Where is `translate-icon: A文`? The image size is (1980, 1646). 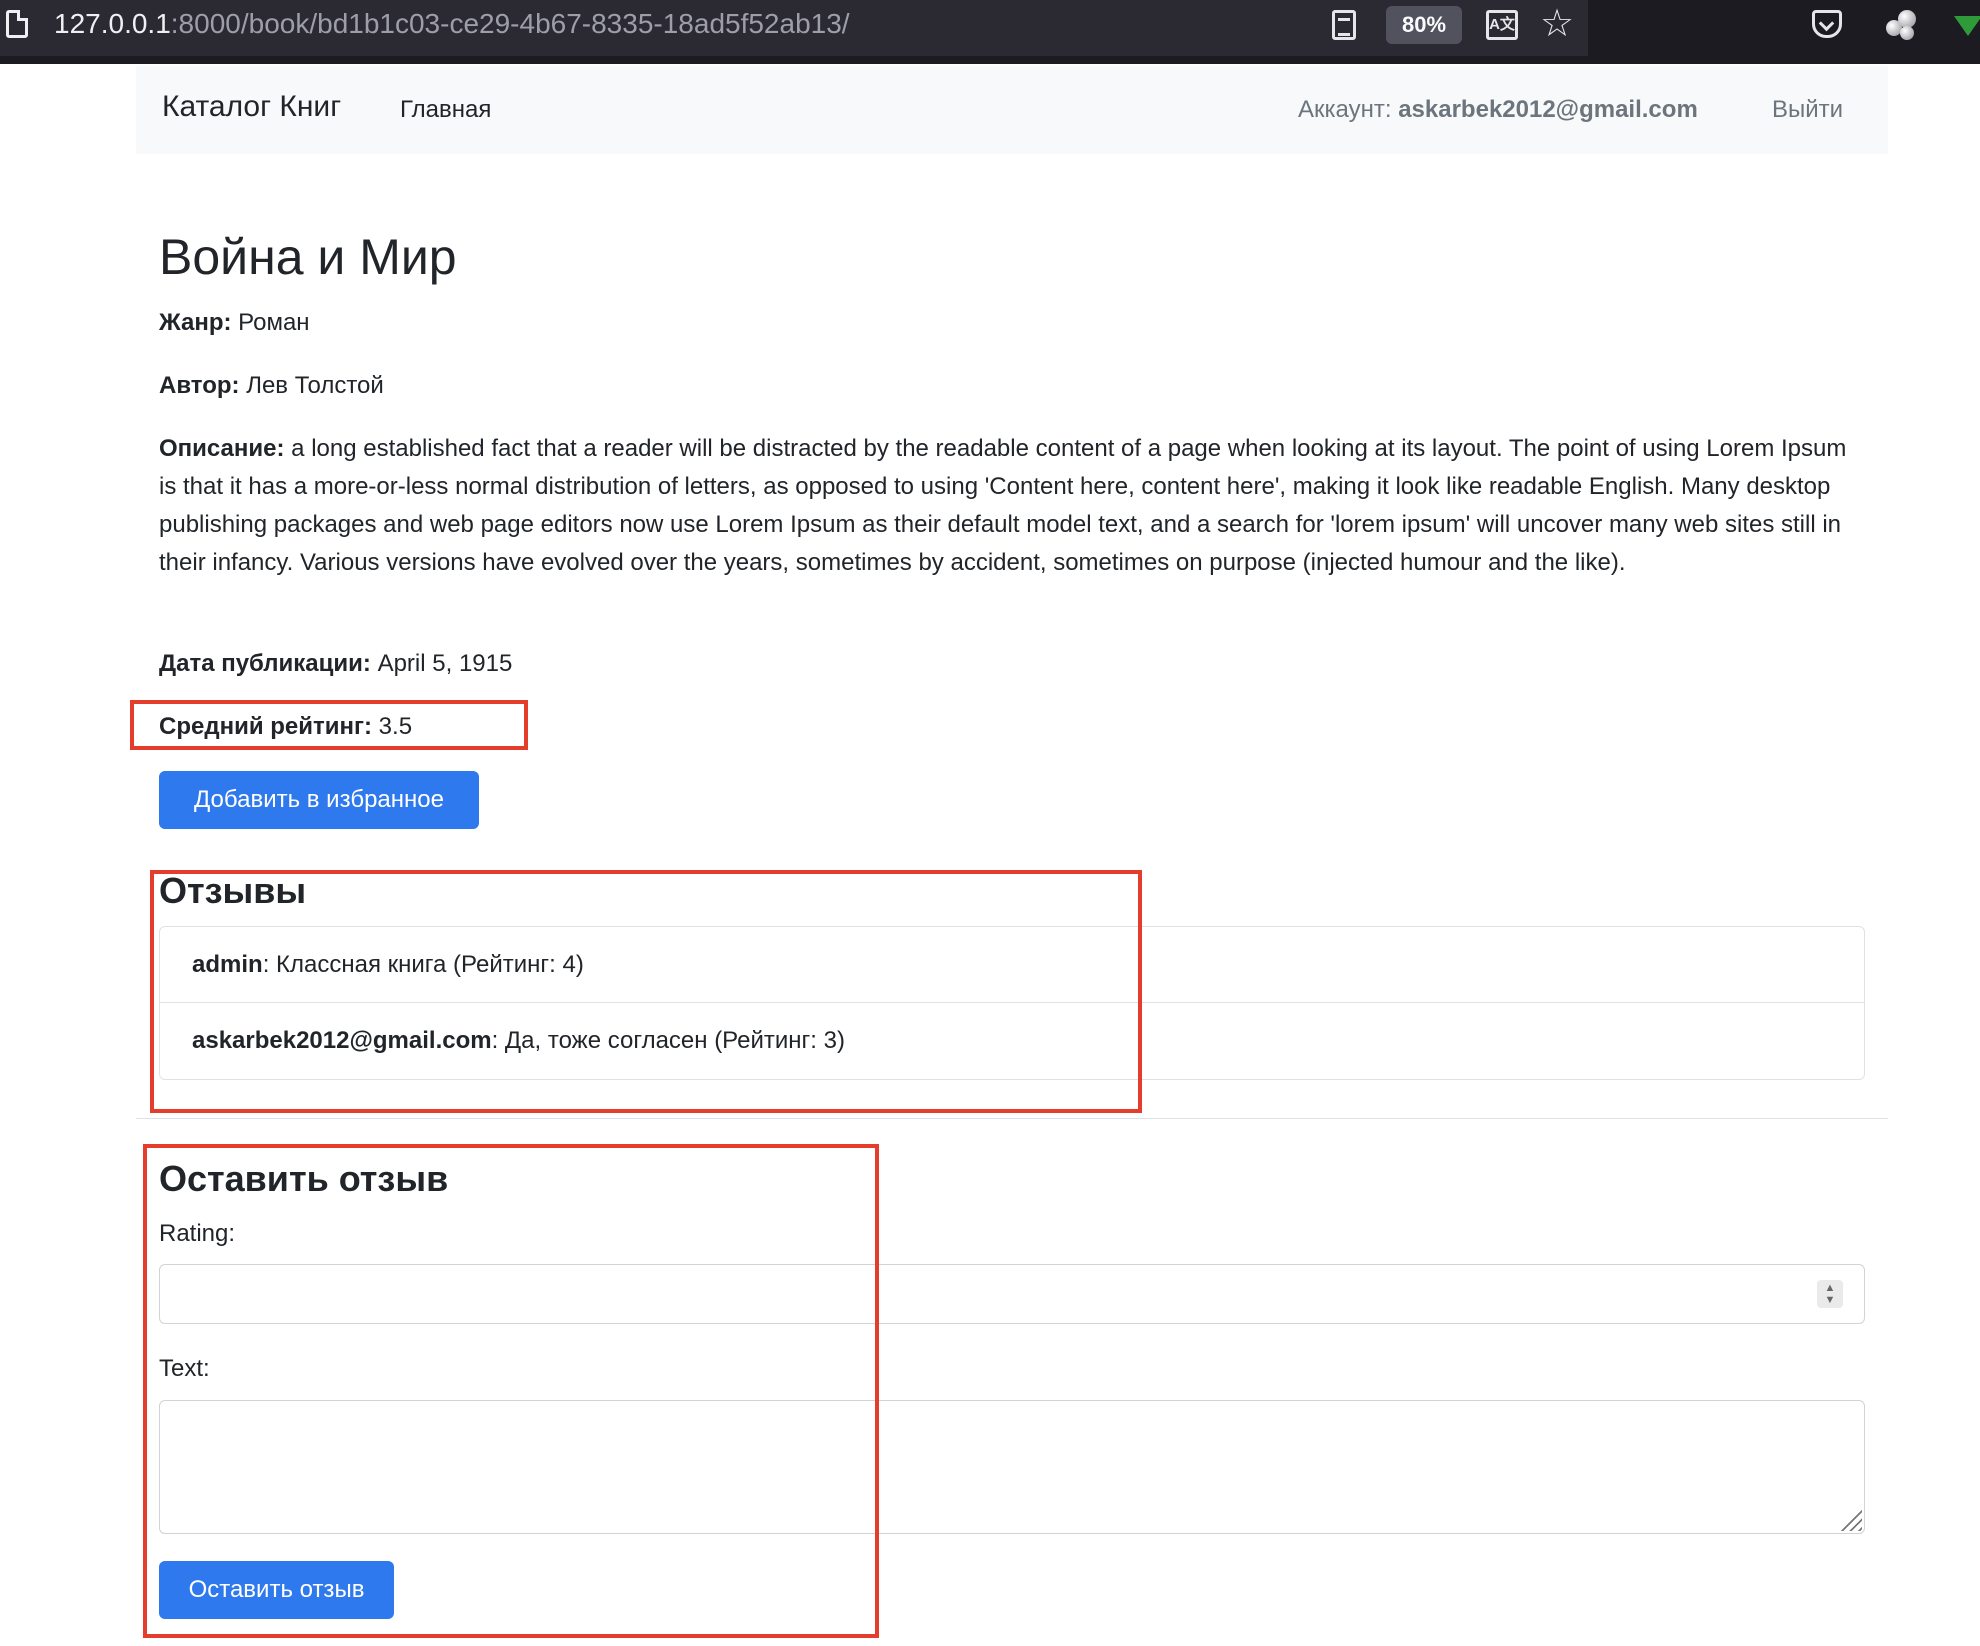
translate-icon: A文 is located at coordinates (1502, 25).